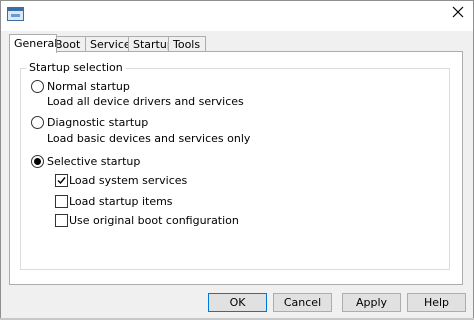 The width and height of the screenshot is (474, 320). What do you see at coordinates (302, 302) in the screenshot?
I see `cancel-button: Cancel` at bounding box center [302, 302].